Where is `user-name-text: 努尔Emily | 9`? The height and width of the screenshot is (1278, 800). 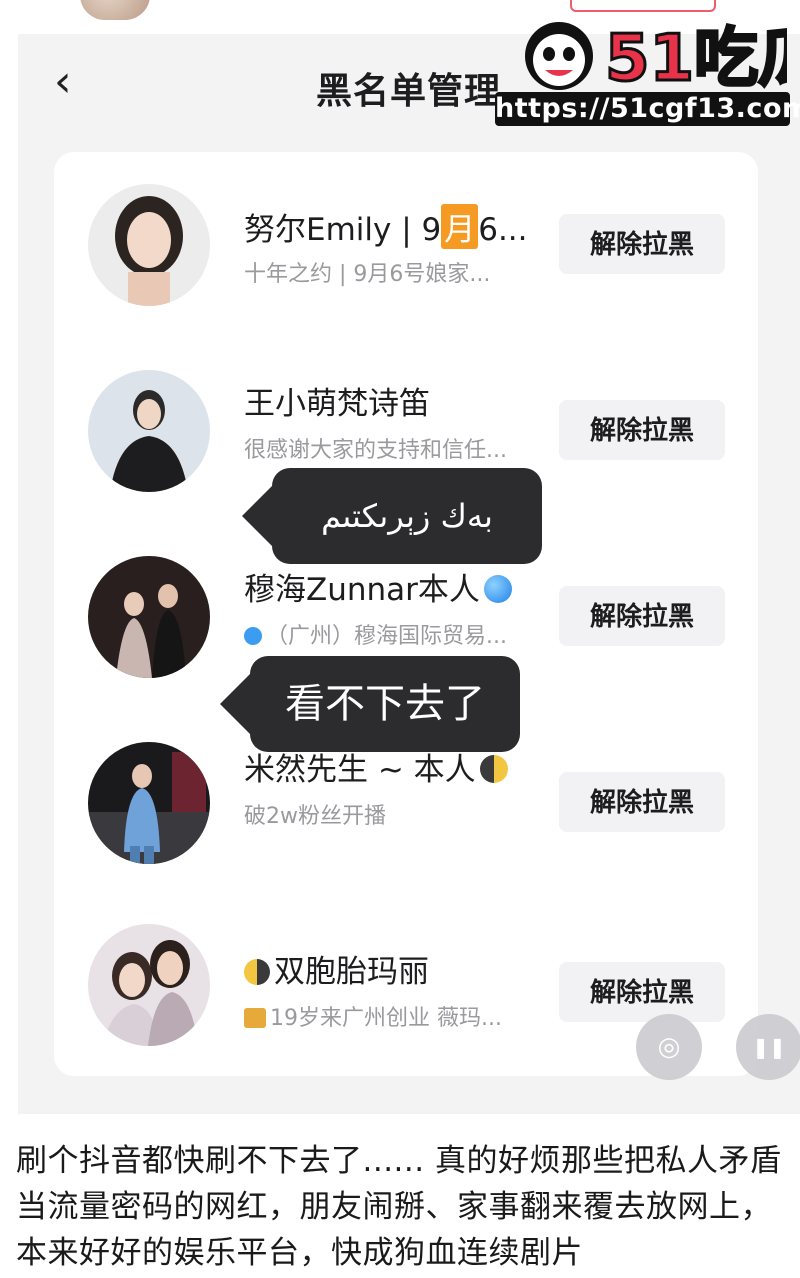 user-name-text: 努尔Emily | 9 is located at coordinates (343, 230).